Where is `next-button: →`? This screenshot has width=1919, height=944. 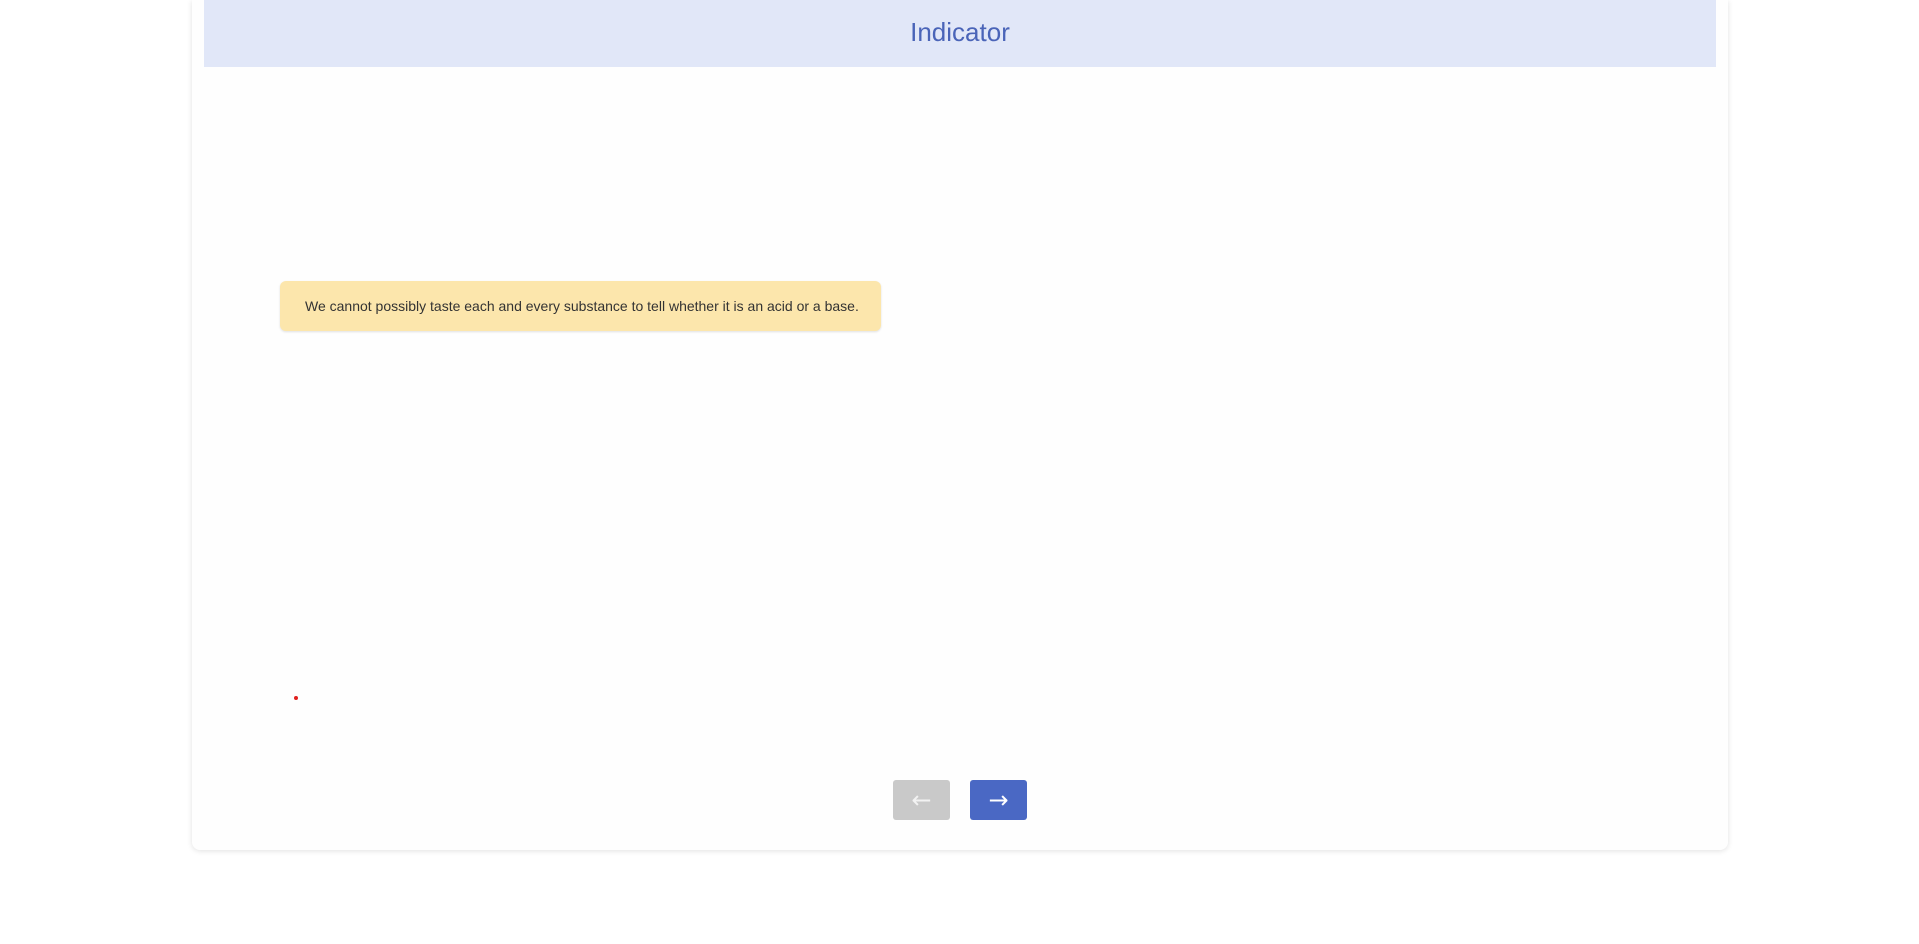 next-button: → is located at coordinates (998, 800).